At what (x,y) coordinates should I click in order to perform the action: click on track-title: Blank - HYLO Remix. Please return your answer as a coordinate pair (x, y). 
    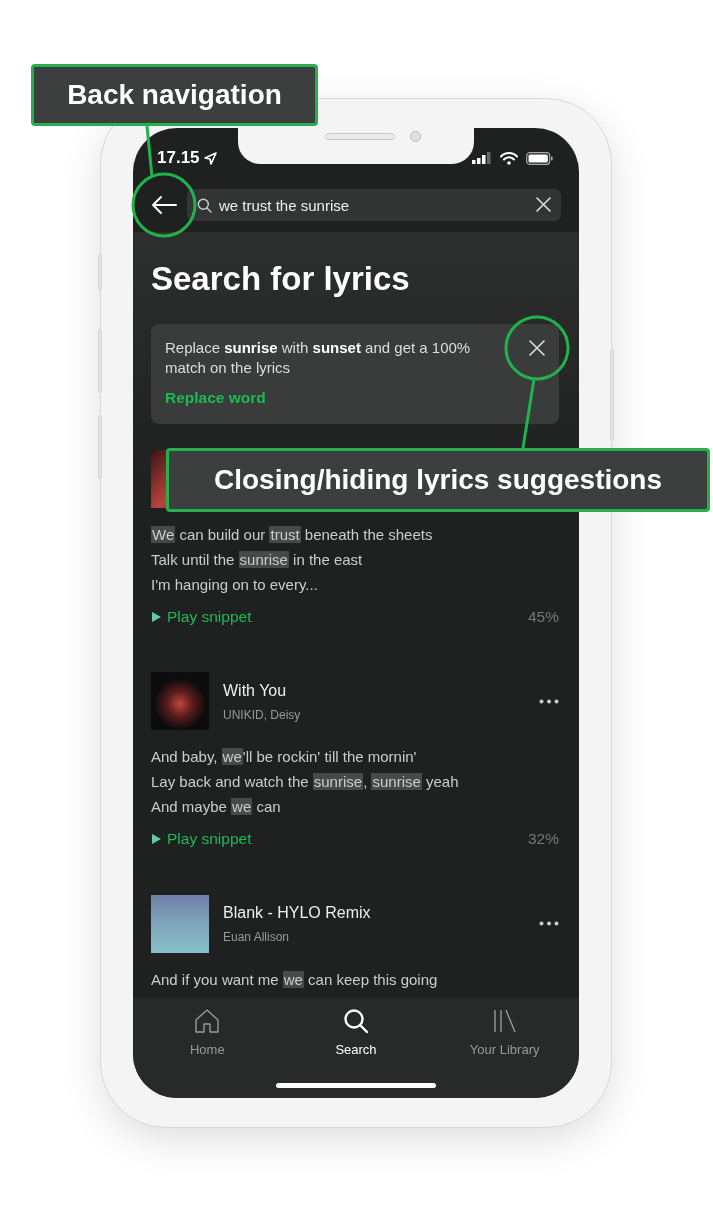
    Looking at the image, I should click on (297, 913).